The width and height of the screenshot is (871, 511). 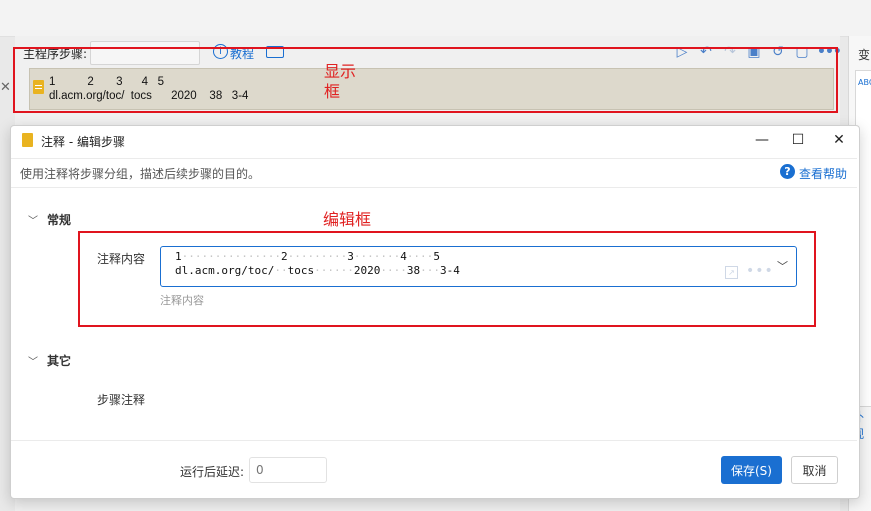 What do you see at coordinates (434, 440) in the screenshot?
I see `footer-divider` at bounding box center [434, 440].